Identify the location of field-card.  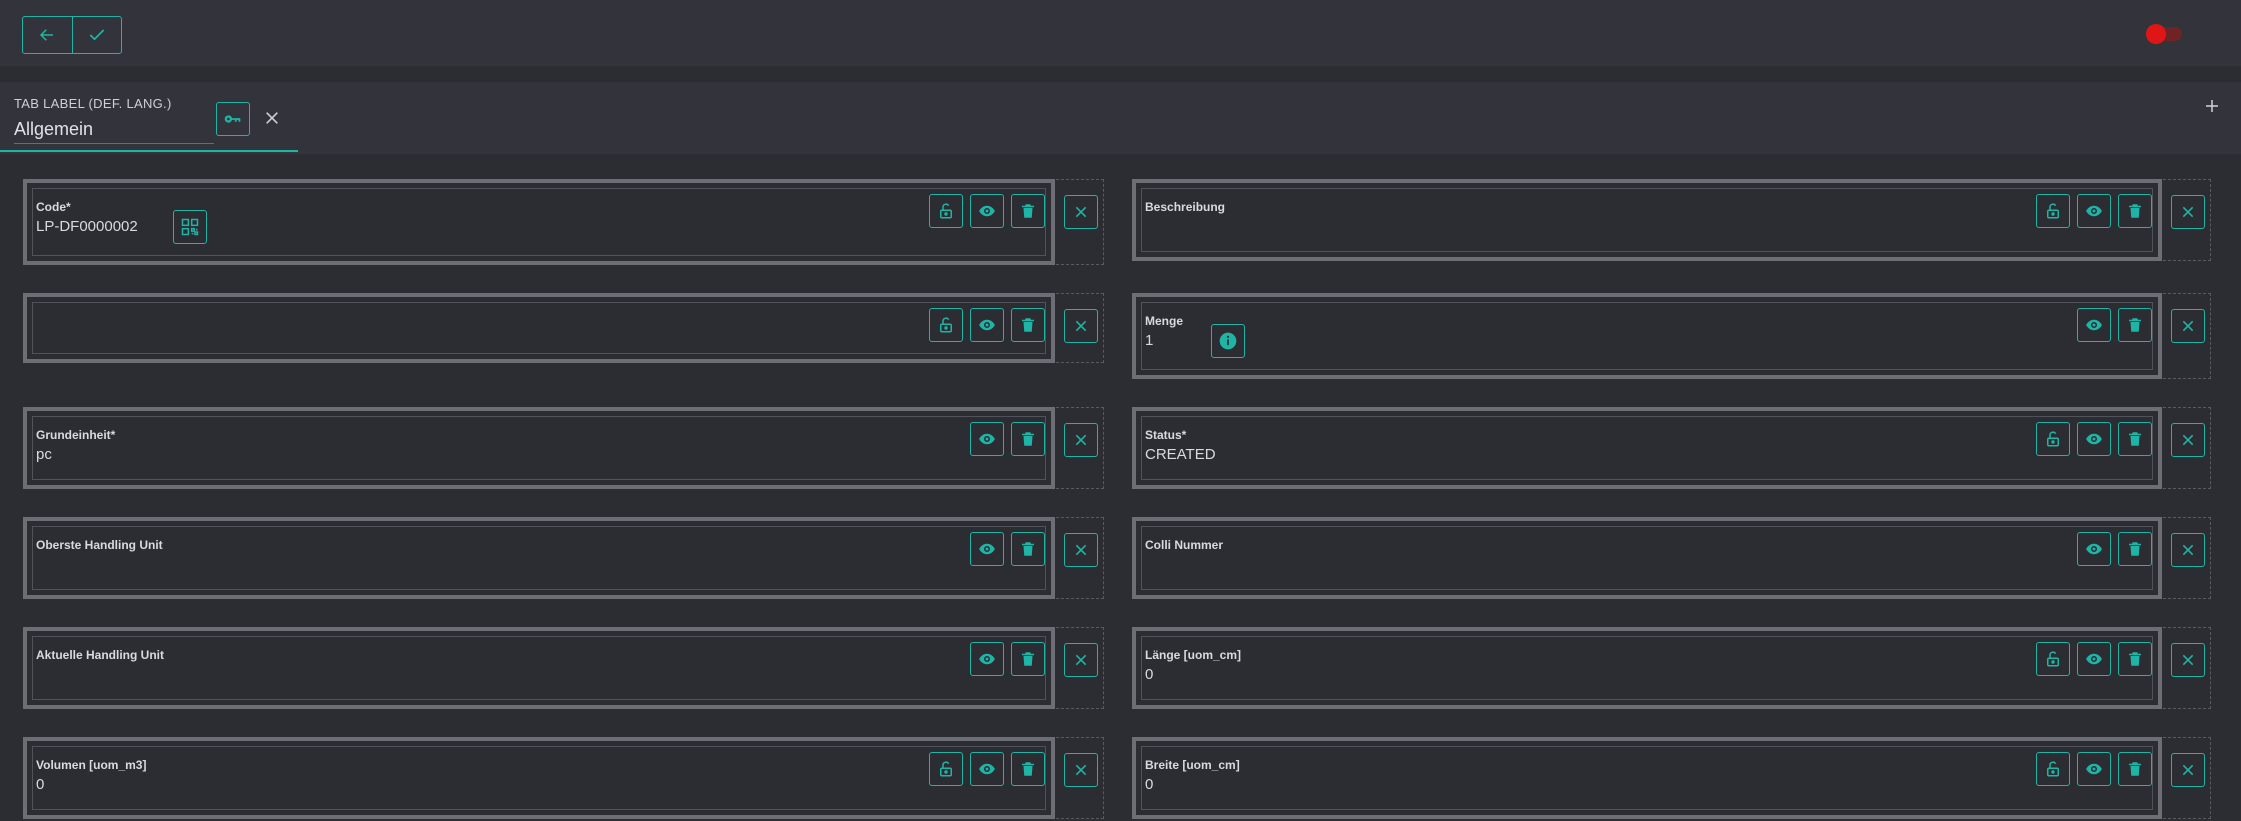
(539, 328).